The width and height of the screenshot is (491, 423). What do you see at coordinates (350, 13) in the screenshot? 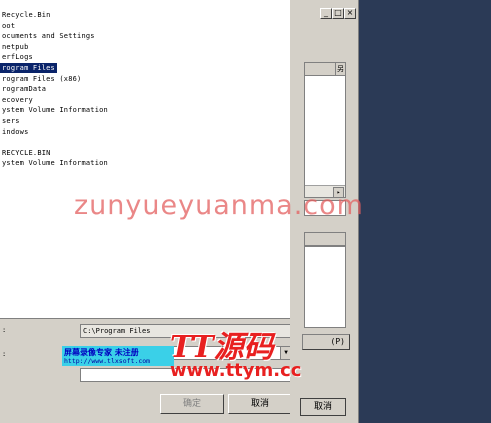
I see `close-icon: ×` at bounding box center [350, 13].